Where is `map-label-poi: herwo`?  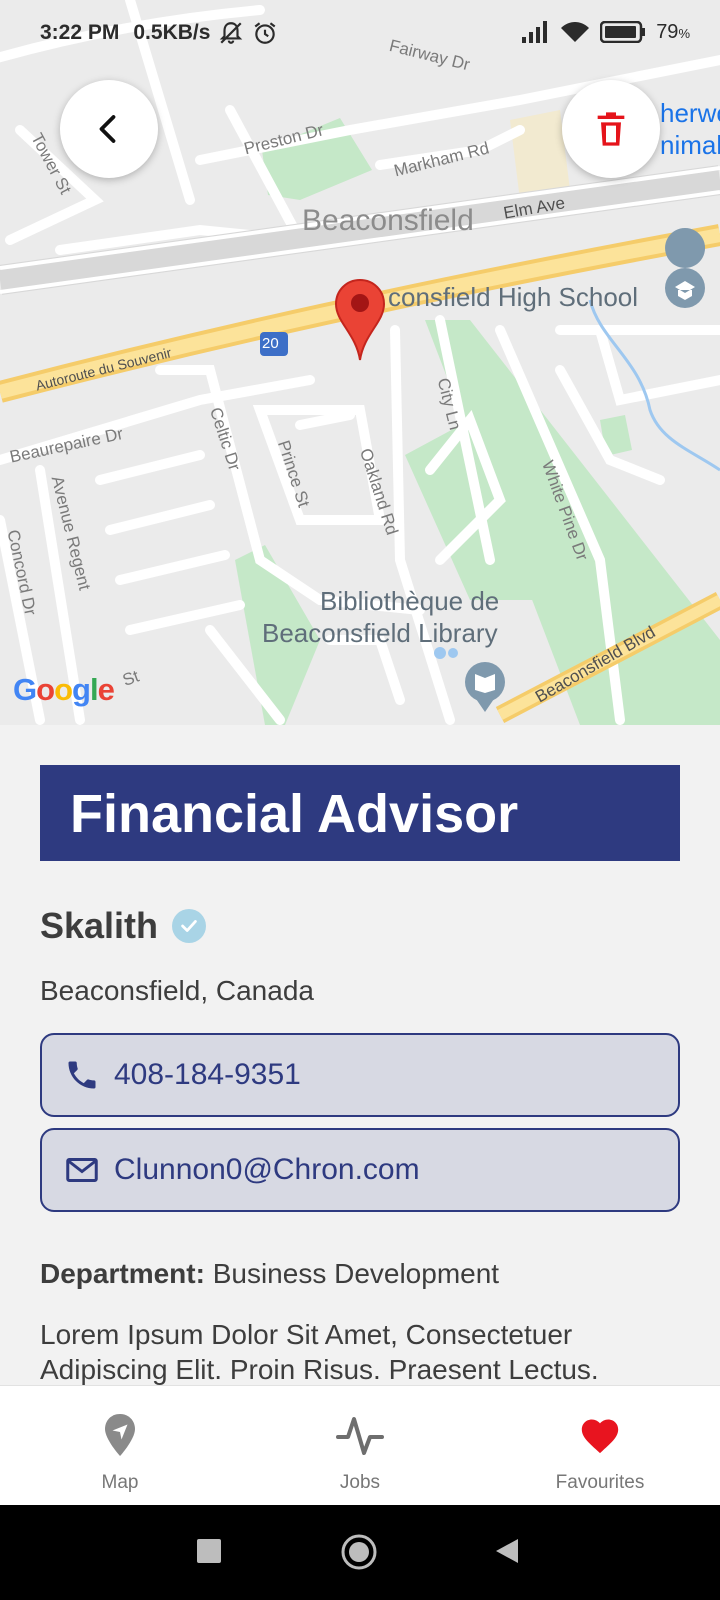
map-label-poi: herwo is located at coordinates (690, 113).